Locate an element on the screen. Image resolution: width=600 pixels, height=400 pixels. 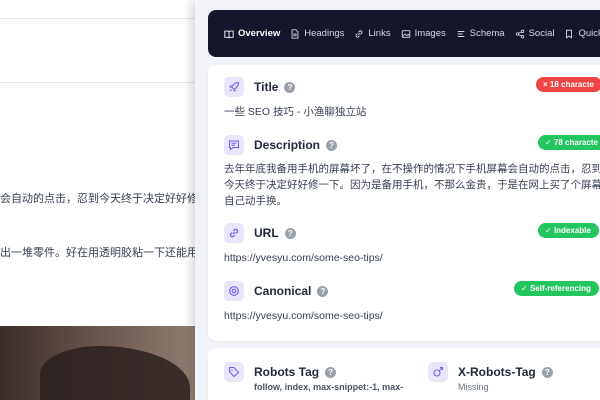
status-badge: × 18 characte is located at coordinates (568, 84).